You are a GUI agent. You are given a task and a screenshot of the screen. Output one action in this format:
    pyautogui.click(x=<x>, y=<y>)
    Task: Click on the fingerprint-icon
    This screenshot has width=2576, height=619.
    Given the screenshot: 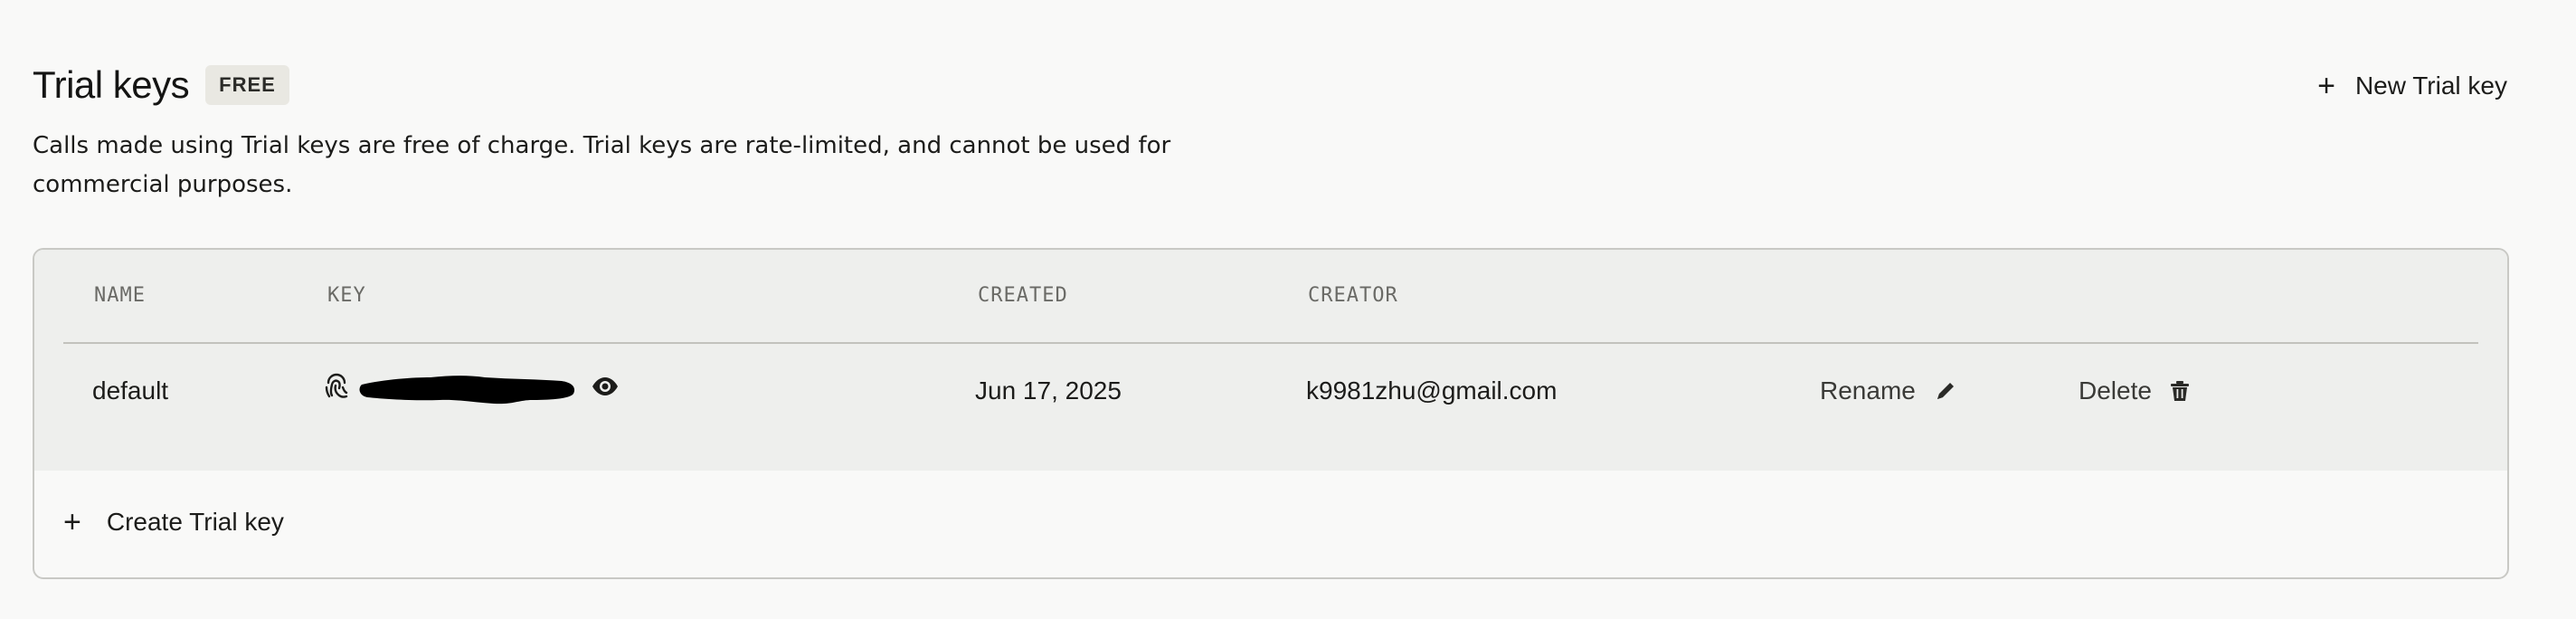 What is the action you would take?
    pyautogui.click(x=336, y=389)
    